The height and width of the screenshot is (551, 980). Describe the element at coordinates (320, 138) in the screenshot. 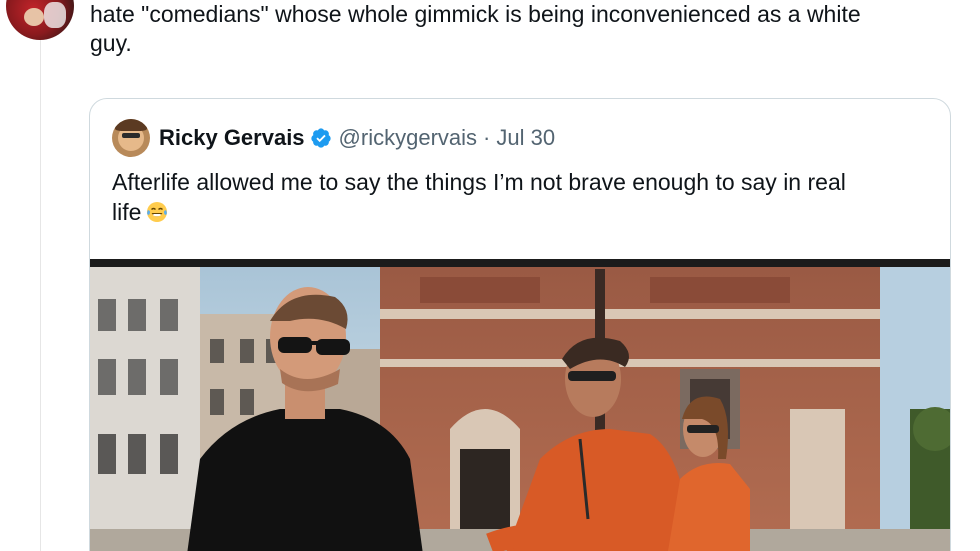

I see `verified-badge-icon` at that location.